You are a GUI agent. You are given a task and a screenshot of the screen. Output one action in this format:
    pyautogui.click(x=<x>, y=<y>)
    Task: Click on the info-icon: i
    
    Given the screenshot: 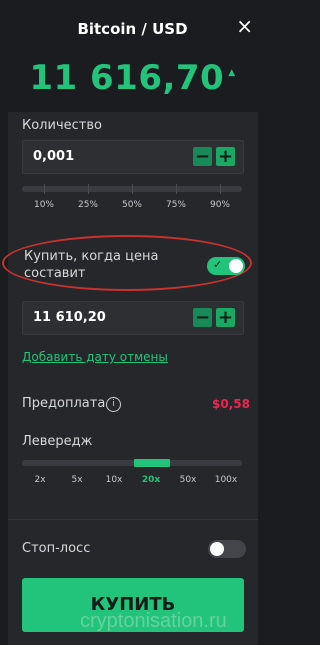 What is the action you would take?
    pyautogui.click(x=113, y=404)
    